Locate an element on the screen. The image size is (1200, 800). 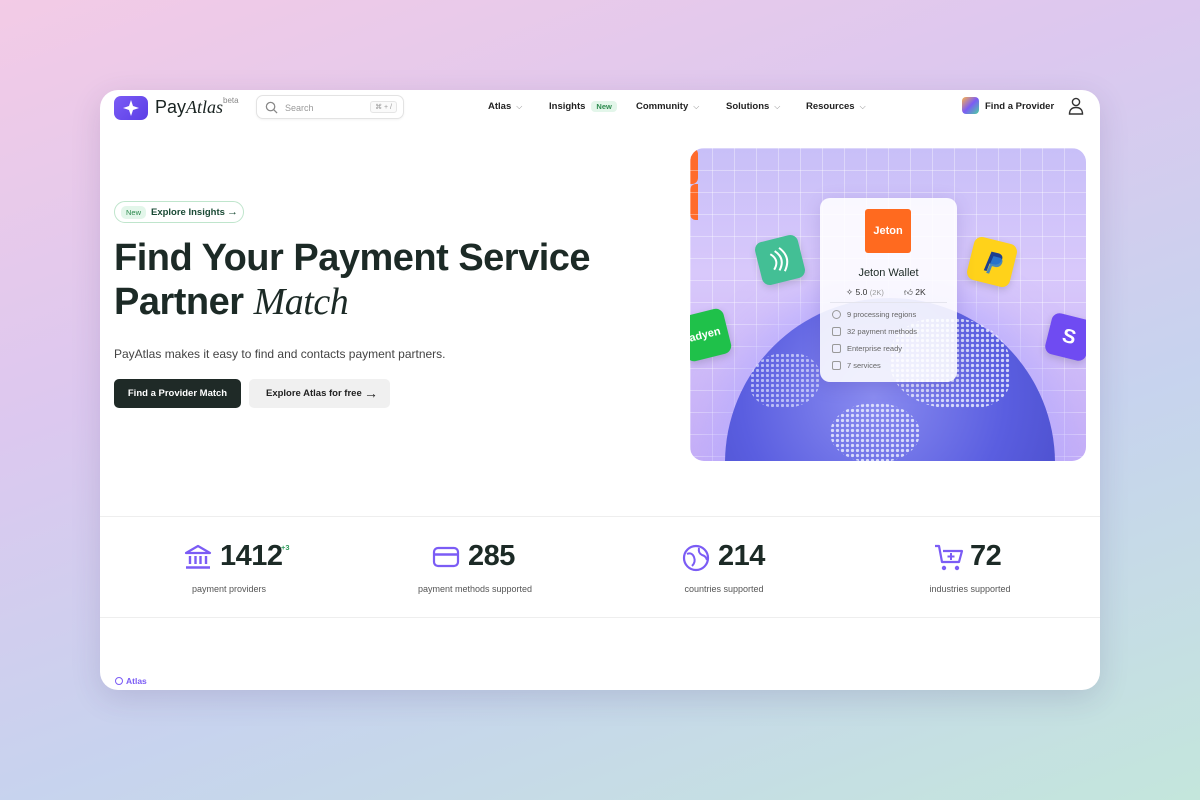
hero-title: Find Your Payment Service Partner Match is located at coordinates (374, 280).